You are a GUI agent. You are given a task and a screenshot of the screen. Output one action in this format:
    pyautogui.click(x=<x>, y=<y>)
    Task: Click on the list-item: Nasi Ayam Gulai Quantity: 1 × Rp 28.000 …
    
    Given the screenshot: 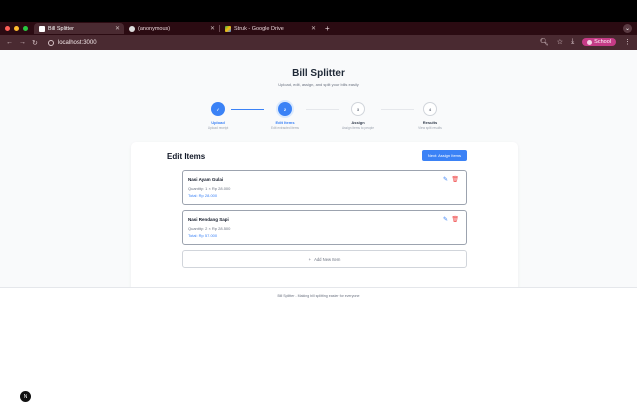 What is the action you would take?
    pyautogui.click(x=324, y=187)
    